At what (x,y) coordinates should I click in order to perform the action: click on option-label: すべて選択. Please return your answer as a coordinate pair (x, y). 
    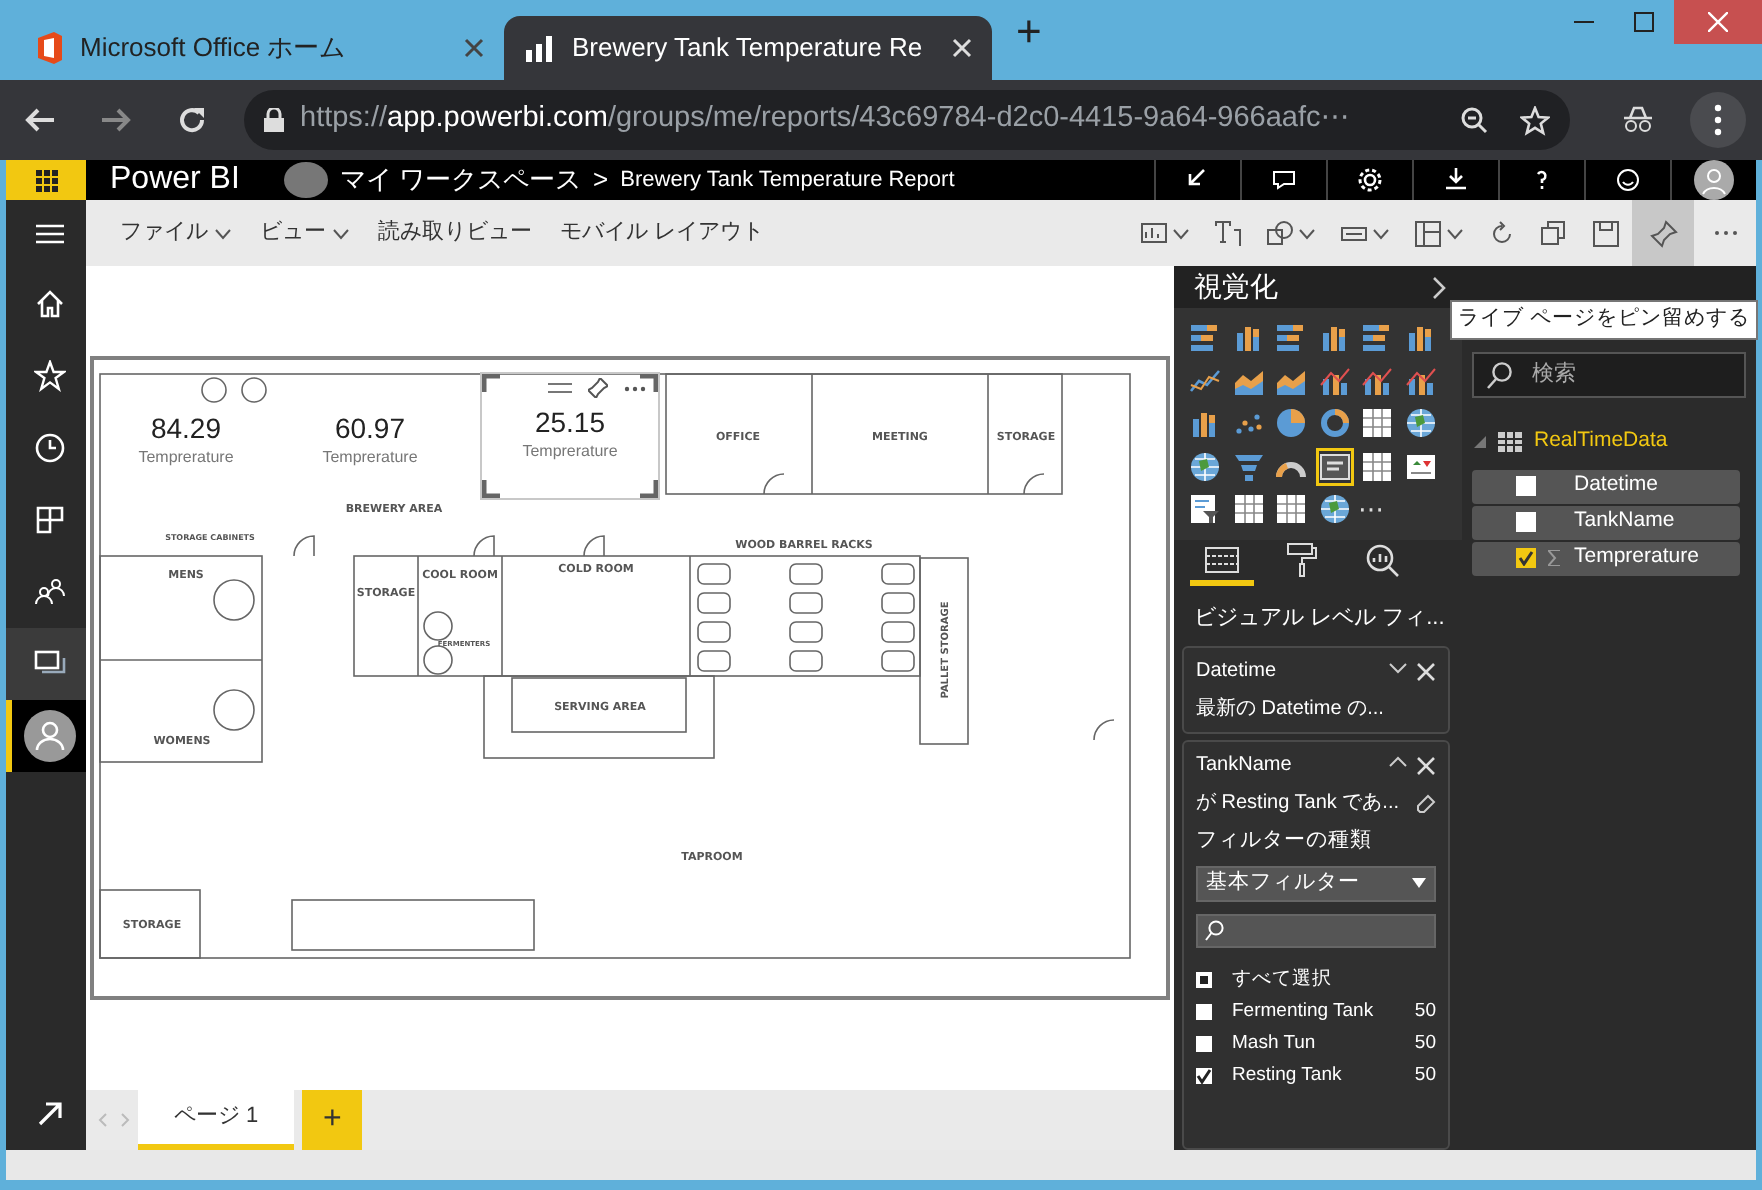
    Looking at the image, I should click on (1283, 979).